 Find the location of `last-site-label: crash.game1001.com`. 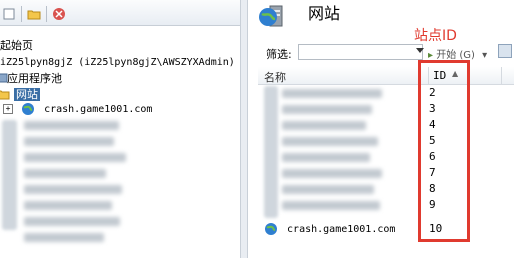

last-site-label: crash.game1001.com is located at coordinates (341, 229).